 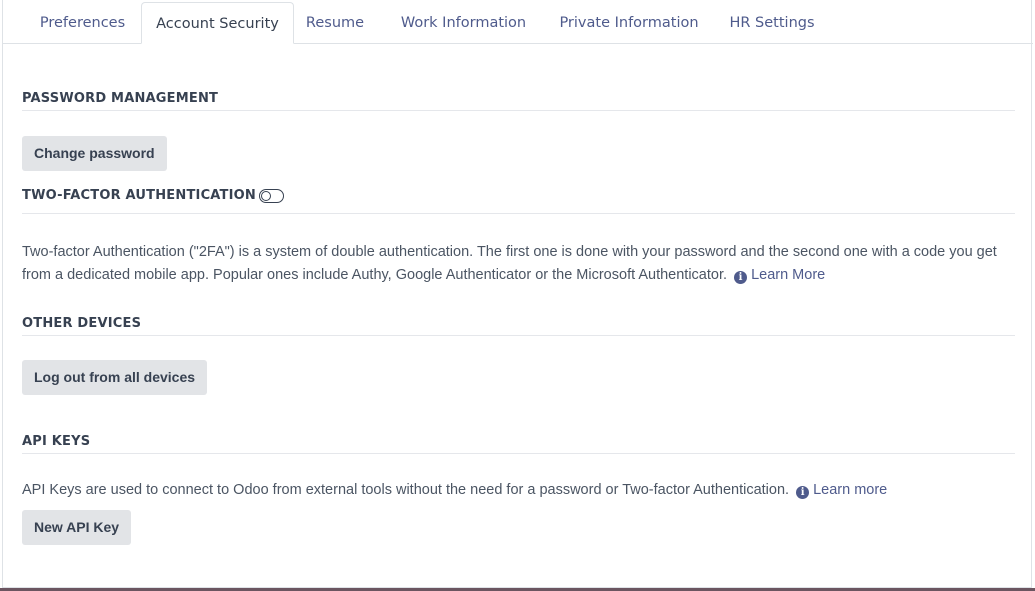 I want to click on new-api-key-button: New API Key, so click(x=77, y=527).